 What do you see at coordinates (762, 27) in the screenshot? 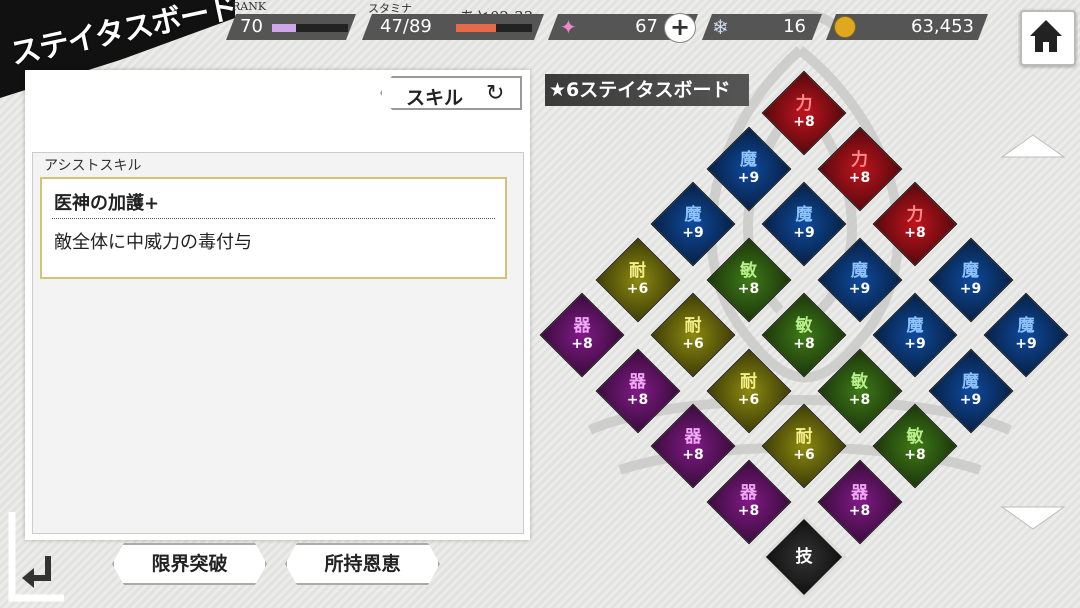
I see `crystal-panel: ❄ 16` at bounding box center [762, 27].